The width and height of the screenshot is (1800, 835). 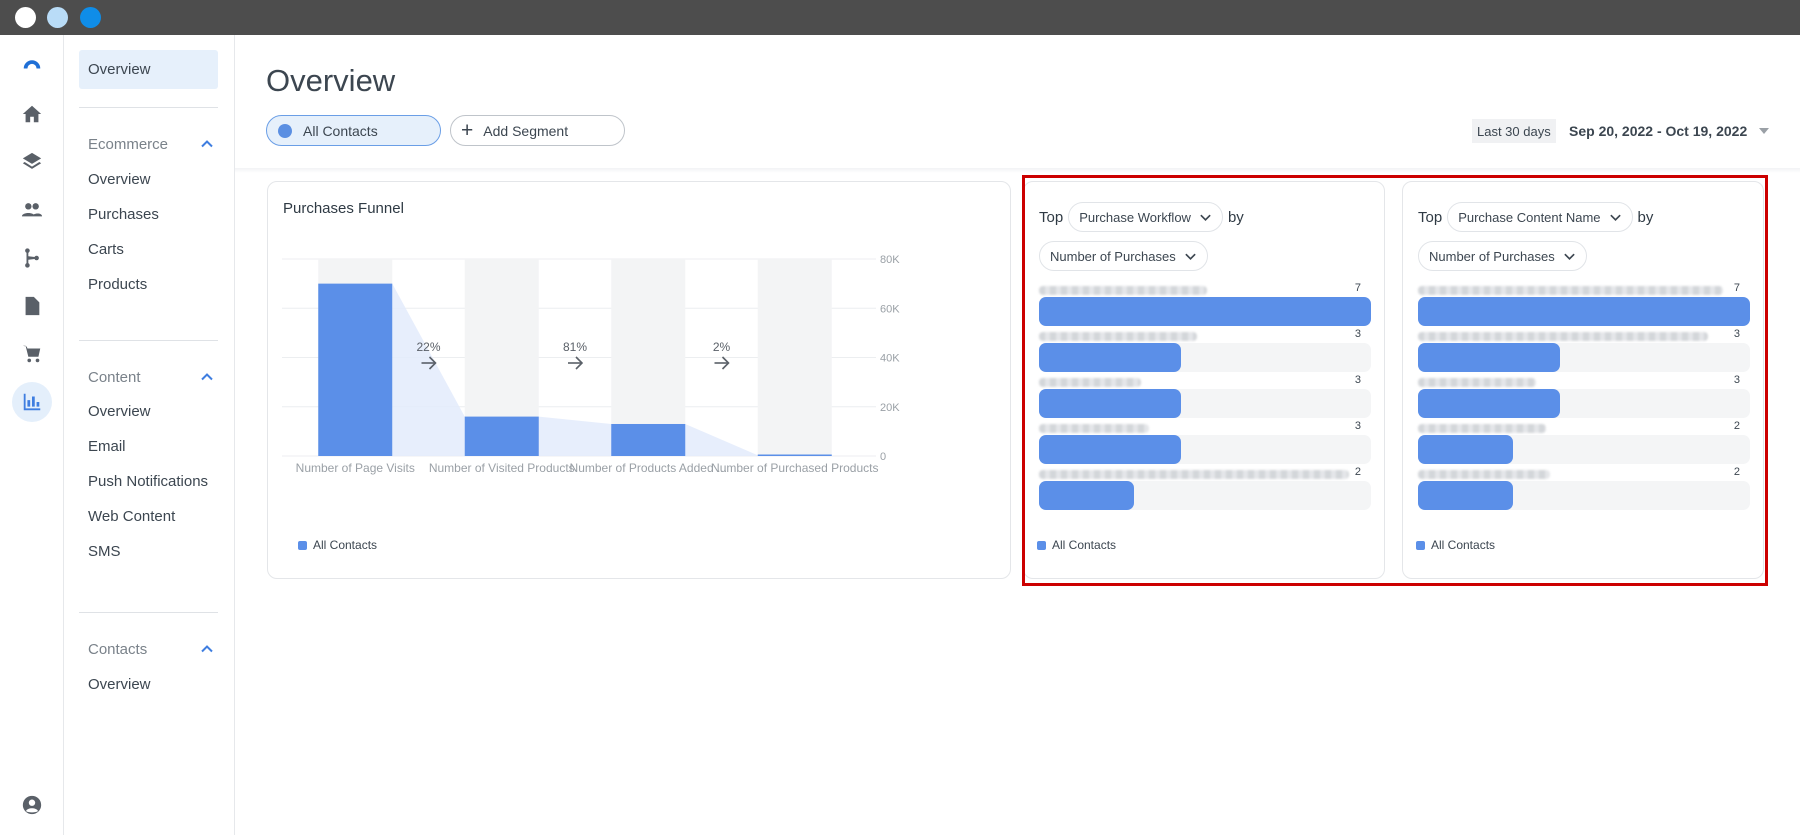 What do you see at coordinates (1764, 131) in the screenshot?
I see `caret-down-icon` at bounding box center [1764, 131].